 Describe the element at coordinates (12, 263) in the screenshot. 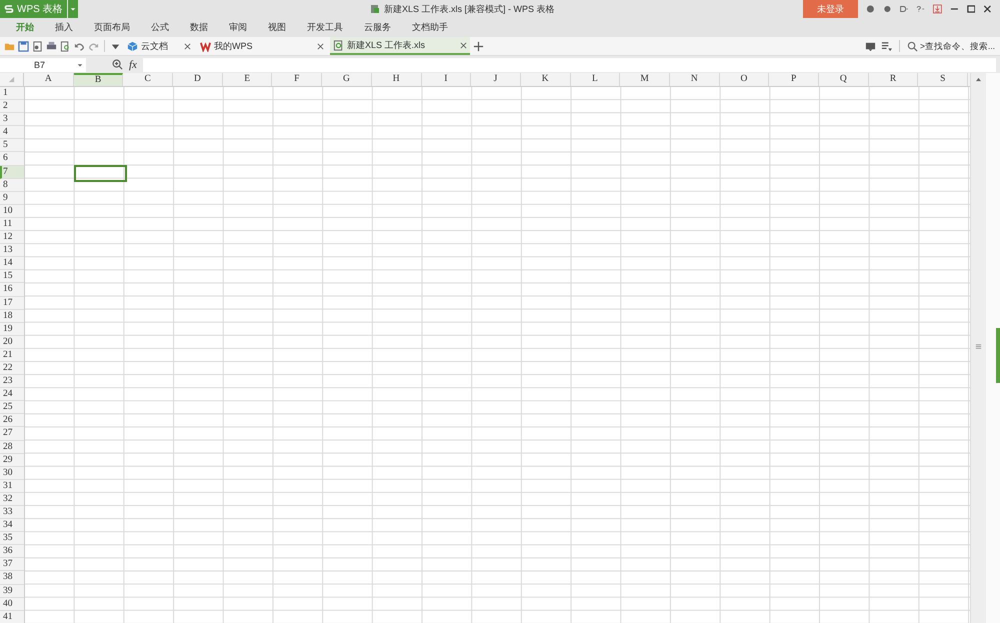

I see `row-header: 14` at that location.